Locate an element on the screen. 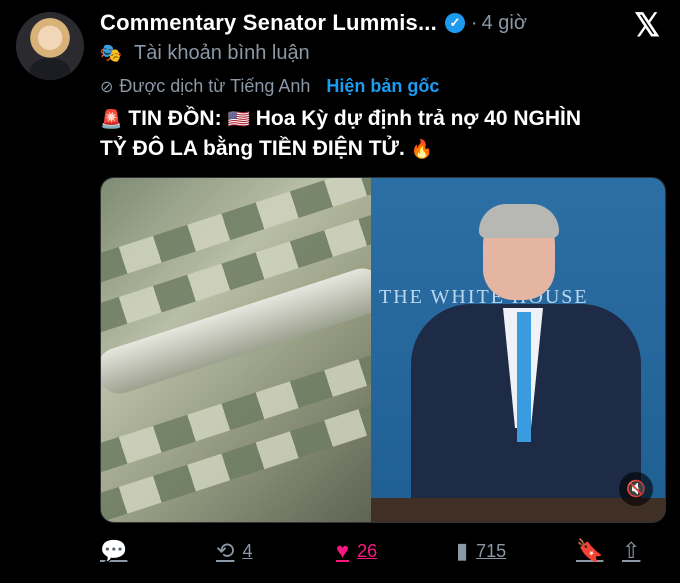 This screenshot has width=680, height=583. bookmark-button: 🔖 is located at coordinates (599, 551).